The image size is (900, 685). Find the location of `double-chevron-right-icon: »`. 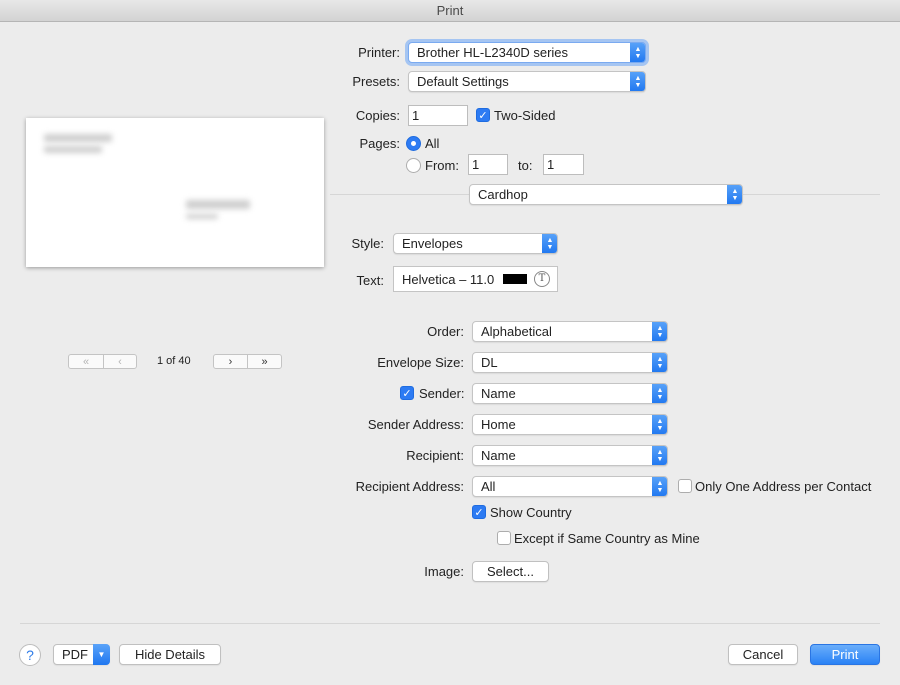

double-chevron-right-icon: » is located at coordinates (264, 361).